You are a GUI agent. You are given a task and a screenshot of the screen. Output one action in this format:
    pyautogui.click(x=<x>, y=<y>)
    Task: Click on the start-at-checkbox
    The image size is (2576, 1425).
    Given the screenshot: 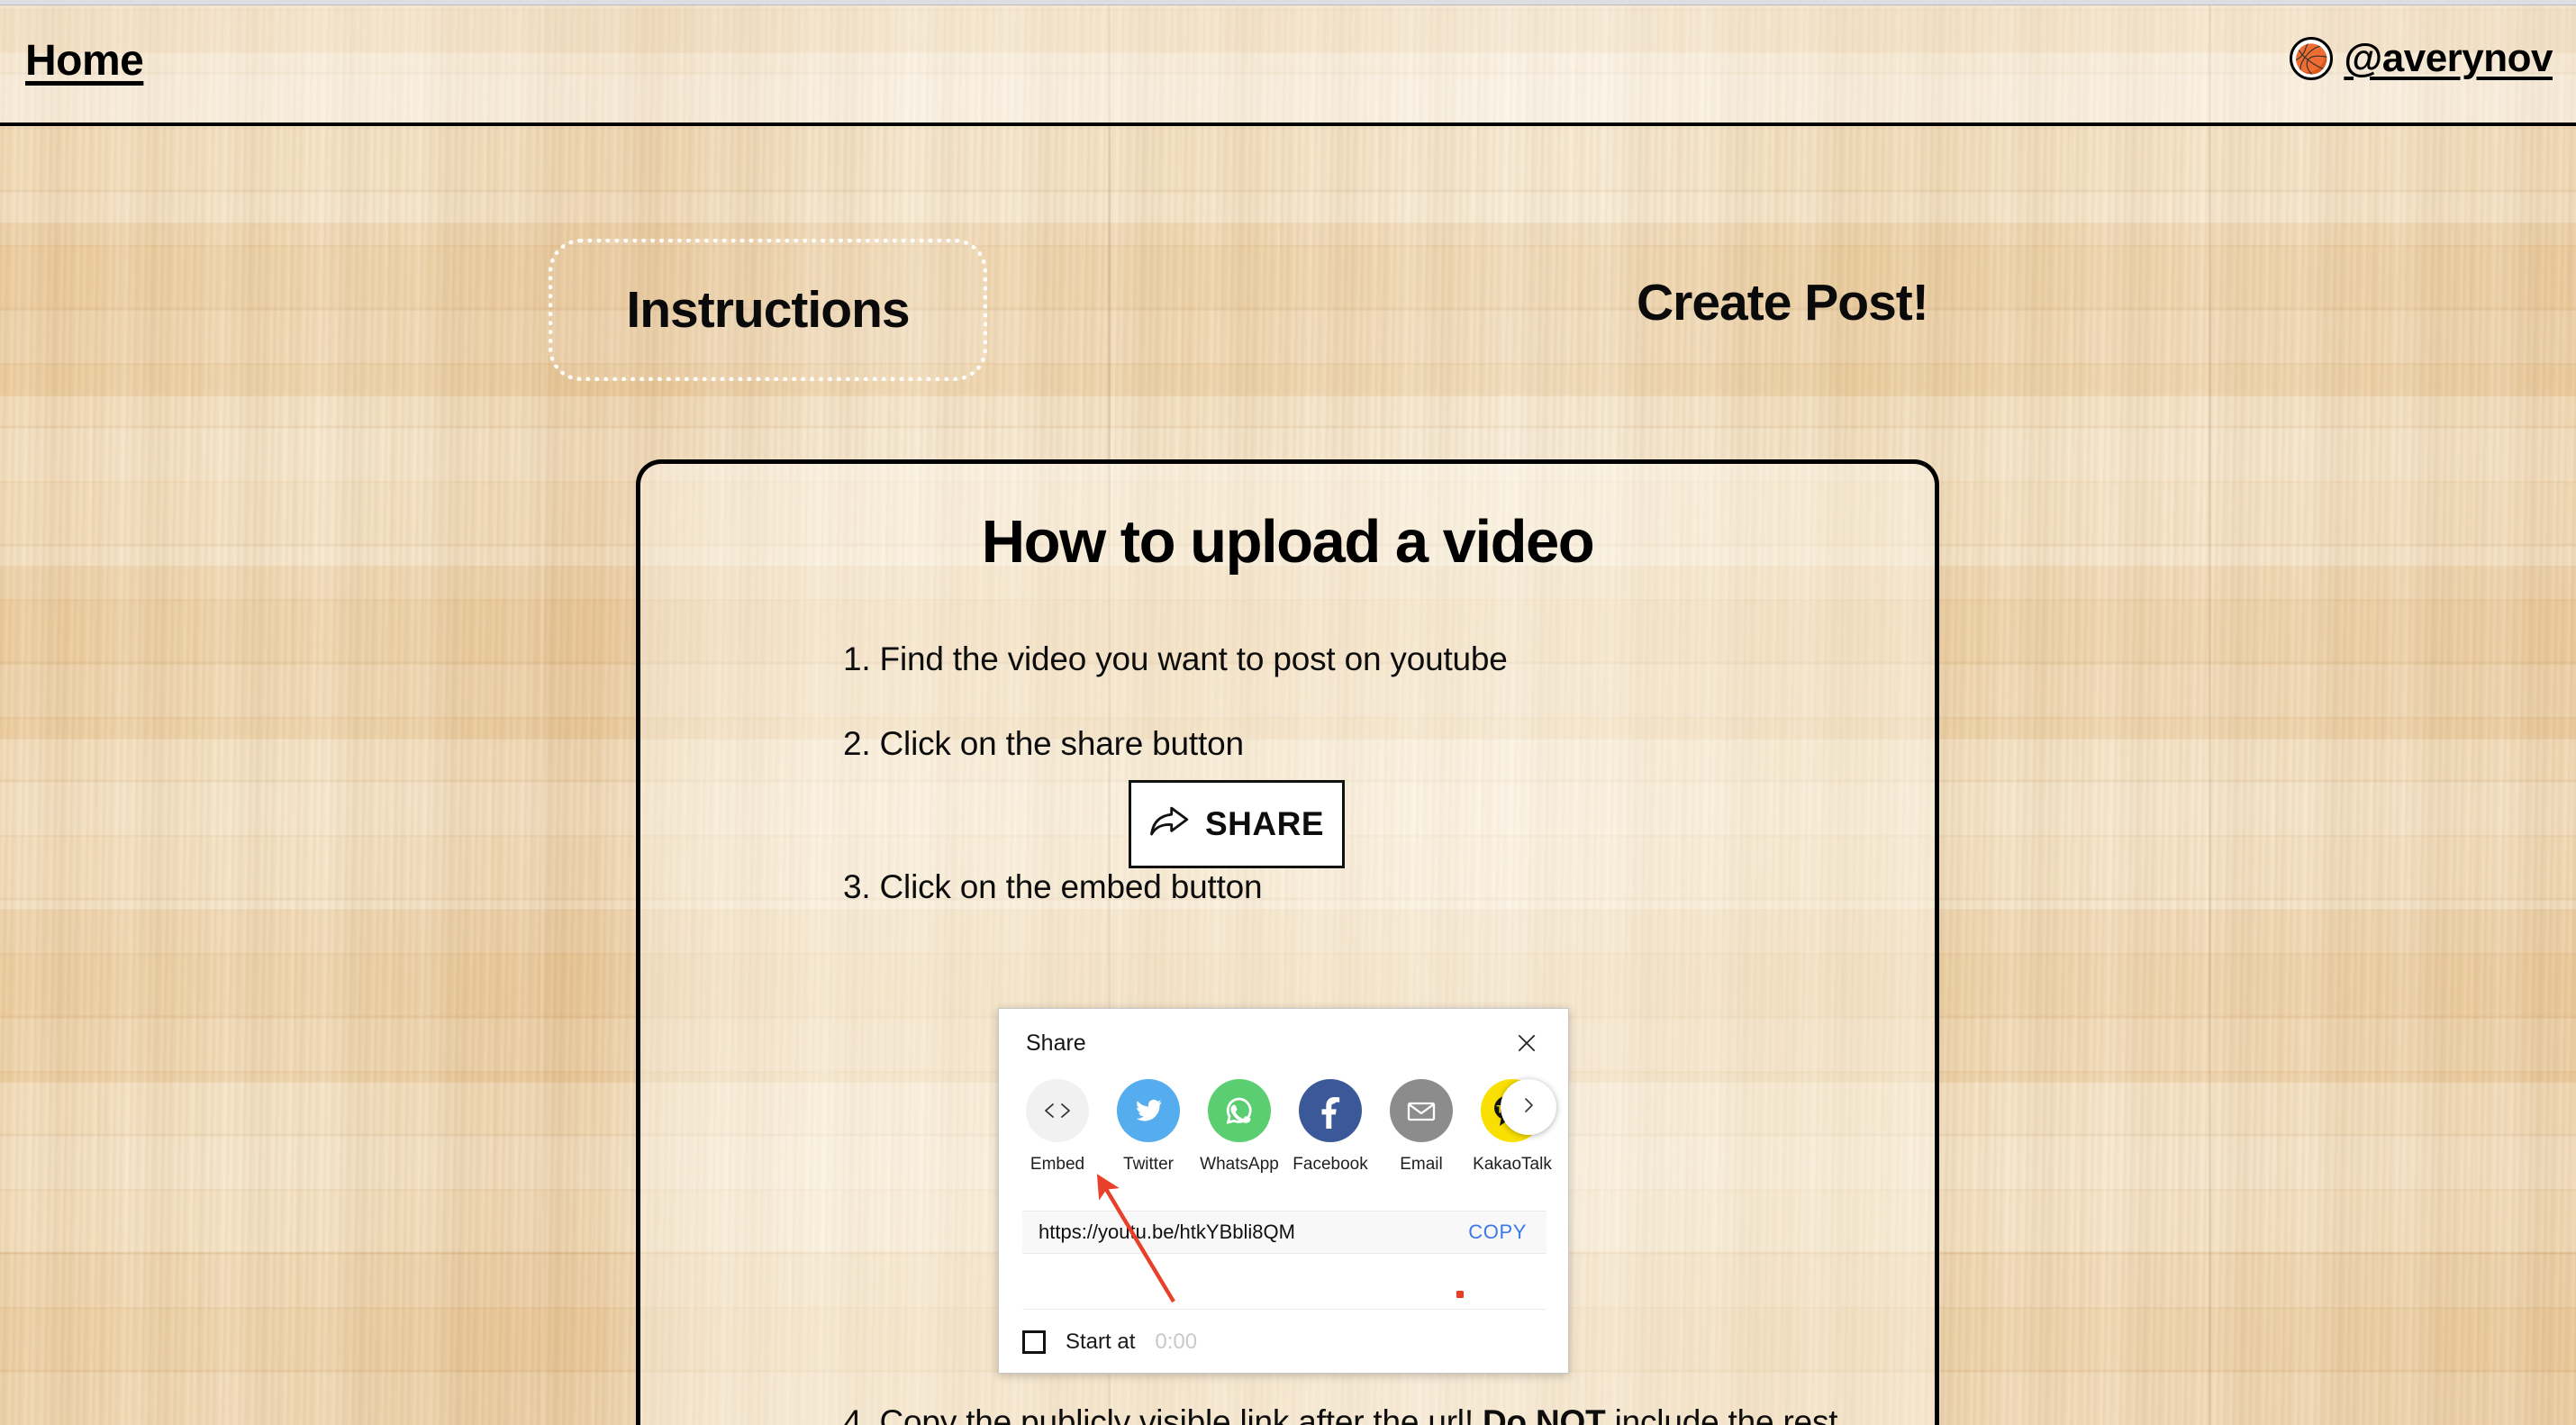 What is the action you would take?
    pyautogui.click(x=1034, y=1342)
    